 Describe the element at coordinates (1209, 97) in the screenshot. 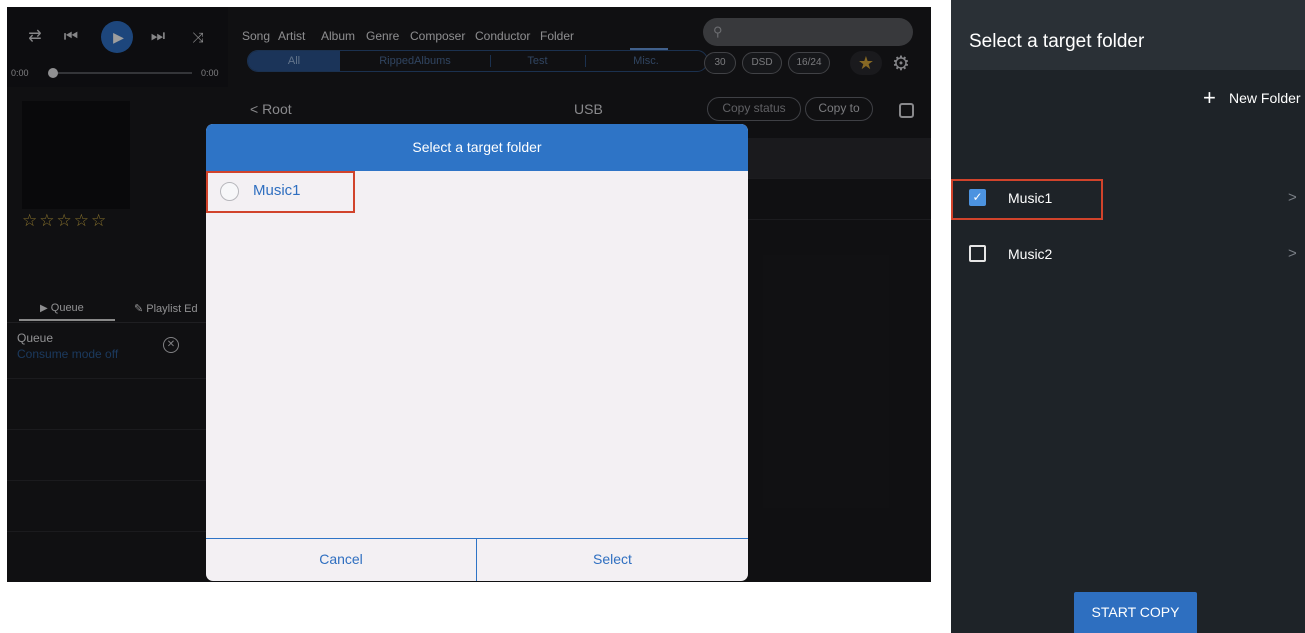

I see `plus-icon: +` at that location.